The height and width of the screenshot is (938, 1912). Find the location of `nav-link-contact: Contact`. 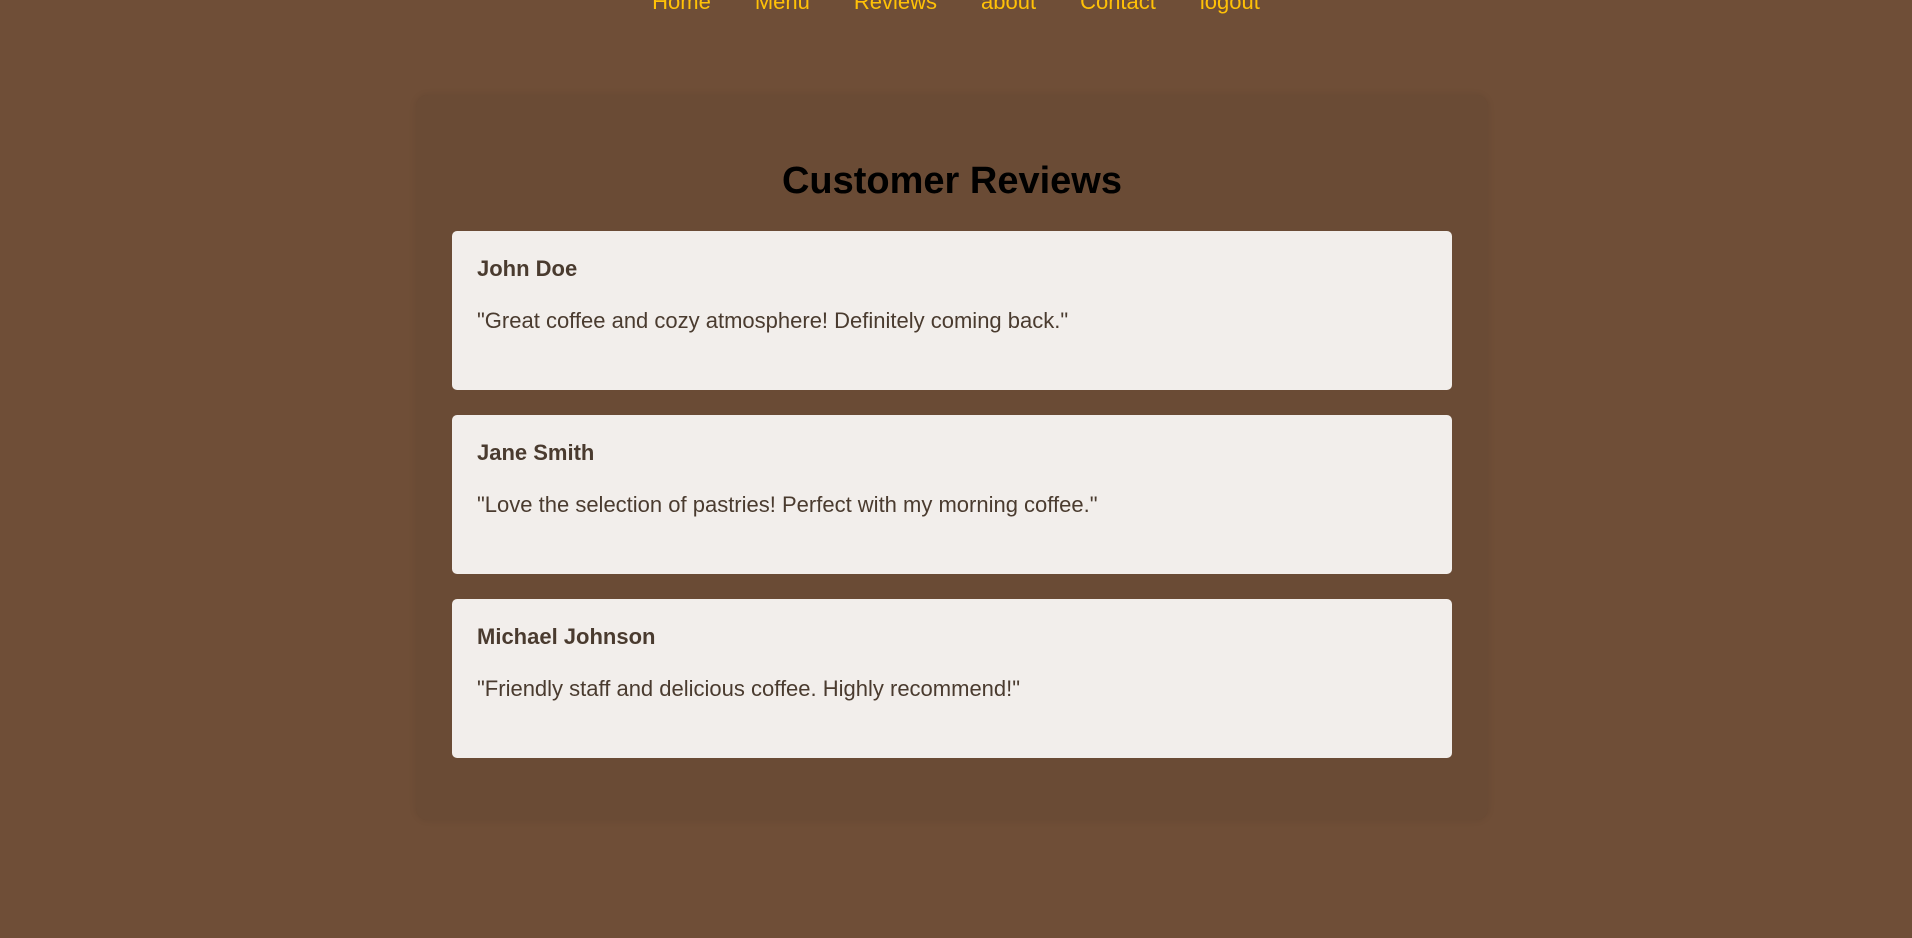

nav-link-contact: Contact is located at coordinates (1118, 7).